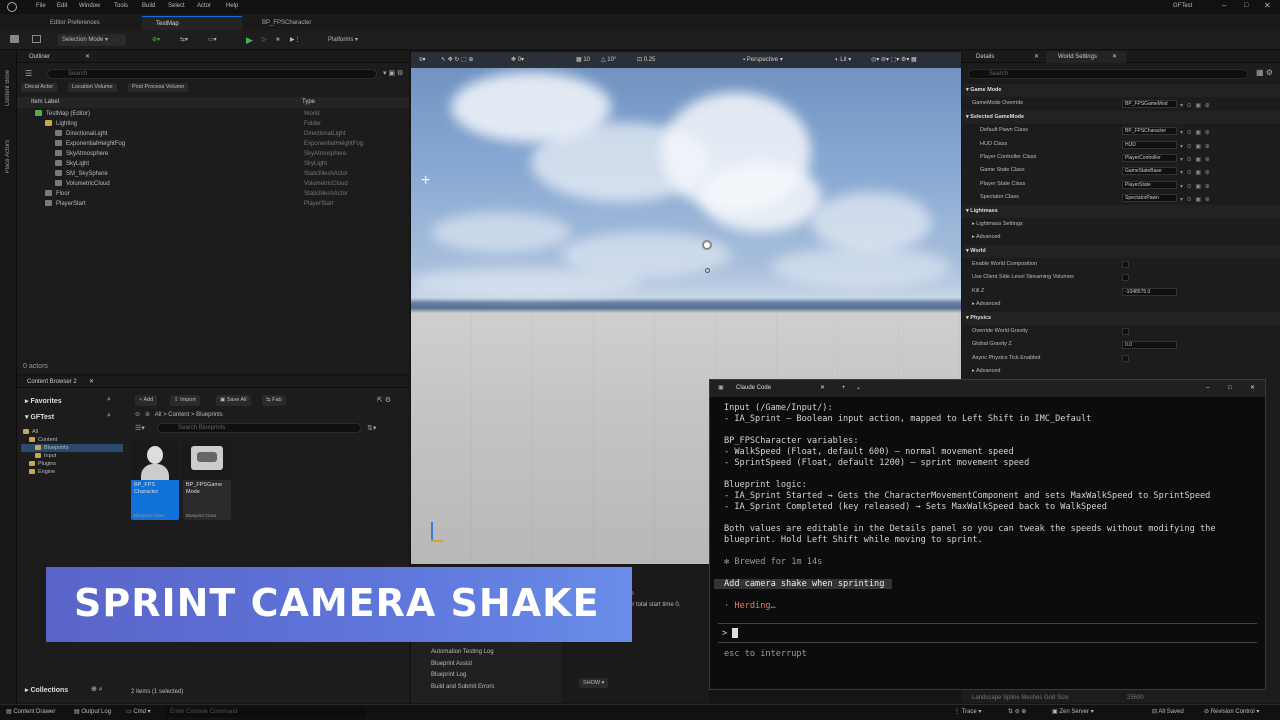 This screenshot has width=1280, height=720. Describe the element at coordinates (985, 57) in the screenshot. I see `tab-details: Details` at that location.